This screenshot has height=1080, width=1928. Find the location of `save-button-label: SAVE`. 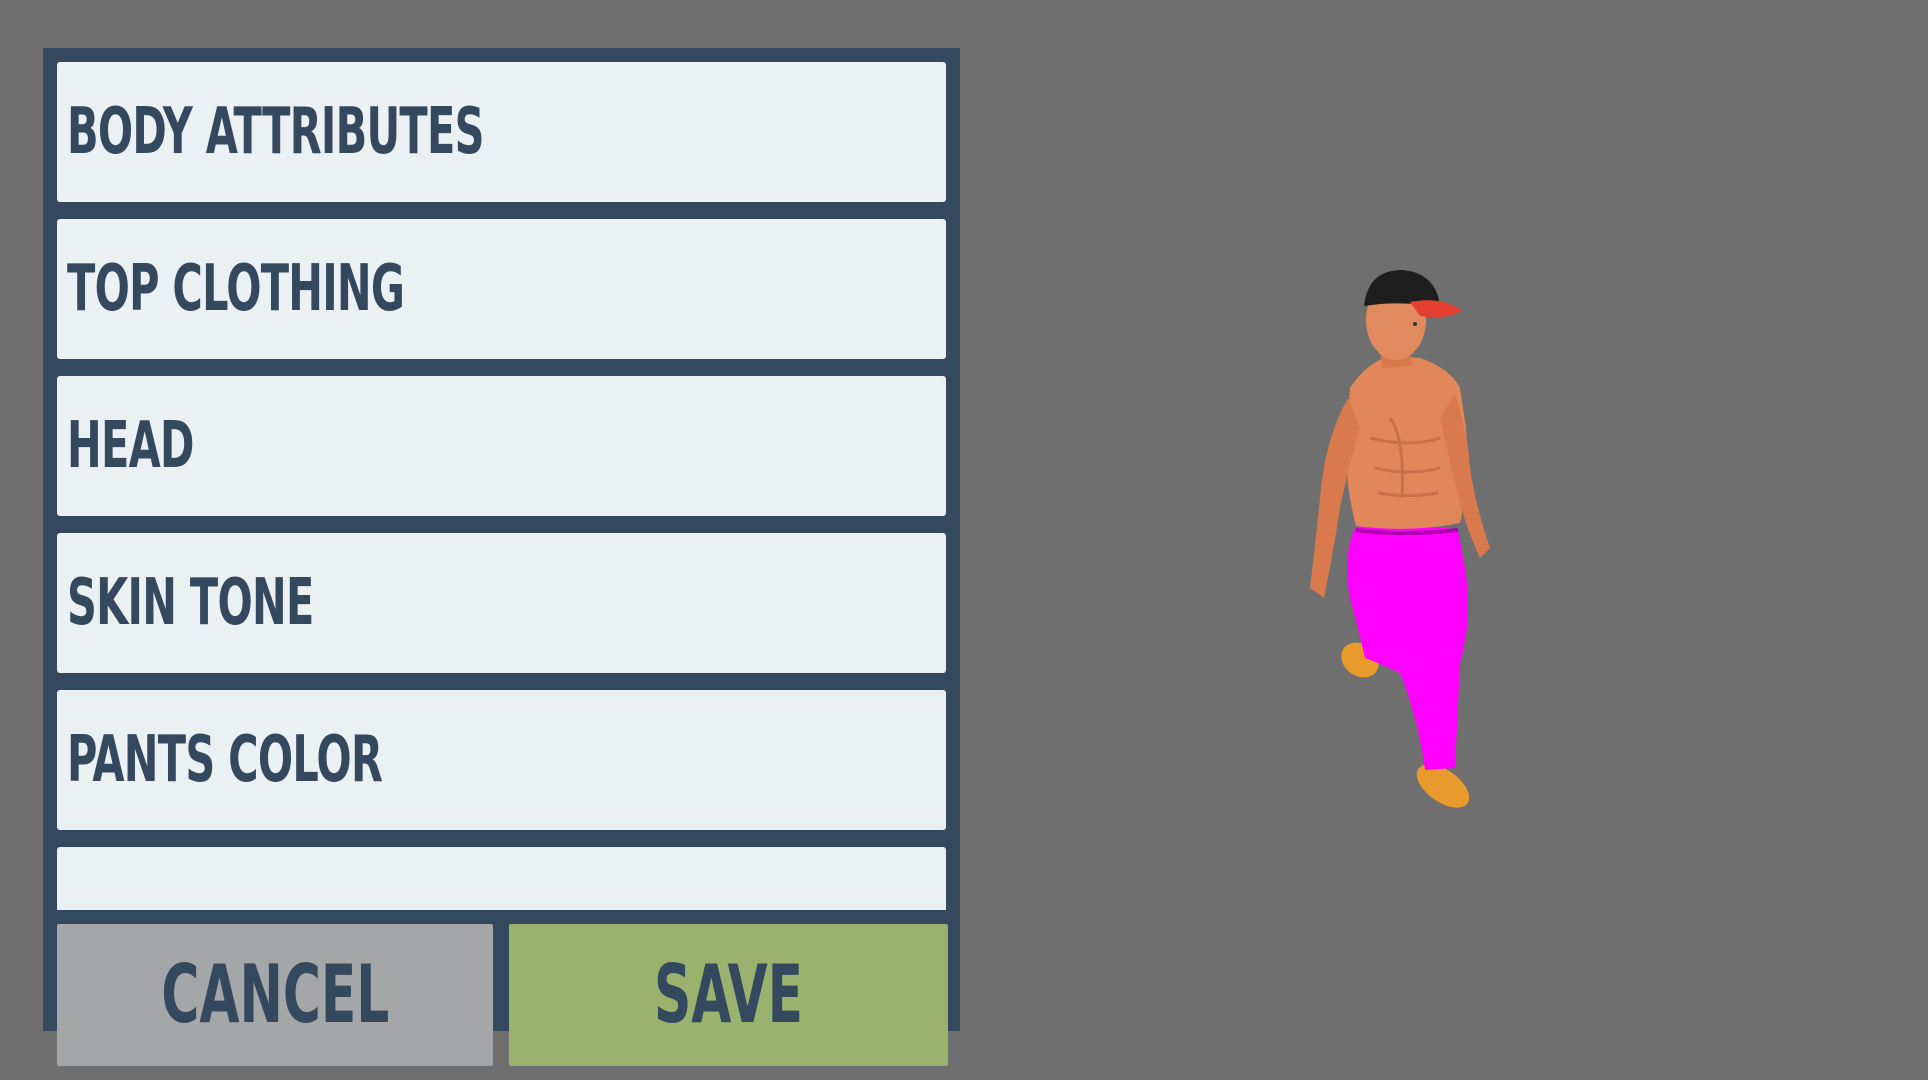

save-button-label: SAVE is located at coordinates (728, 994).